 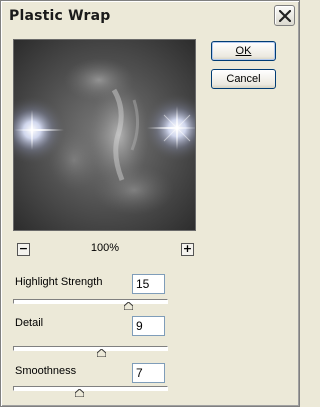 What do you see at coordinates (187, 249) in the screenshot?
I see `zoom-in-button: +` at bounding box center [187, 249].